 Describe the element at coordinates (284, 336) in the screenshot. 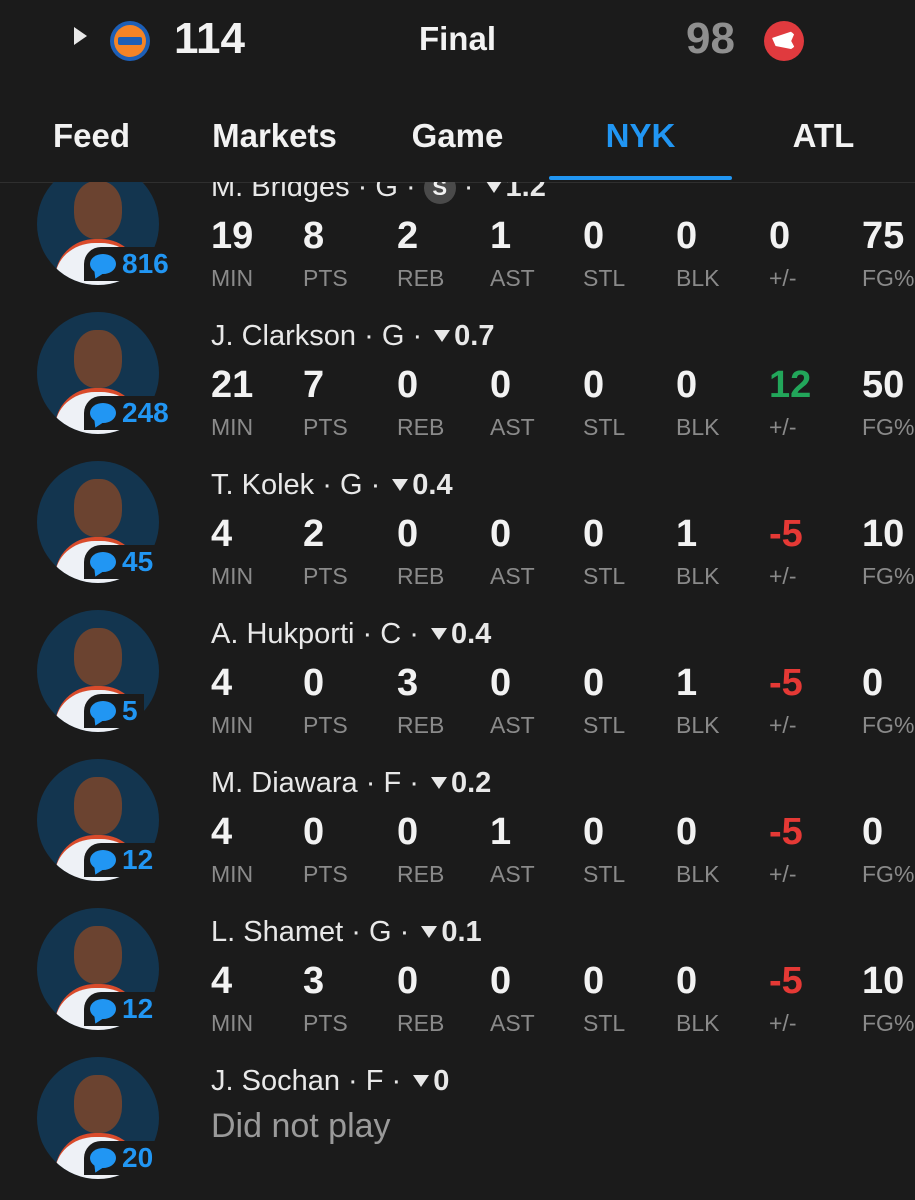

I see `player-name: J. Clarkson` at that location.